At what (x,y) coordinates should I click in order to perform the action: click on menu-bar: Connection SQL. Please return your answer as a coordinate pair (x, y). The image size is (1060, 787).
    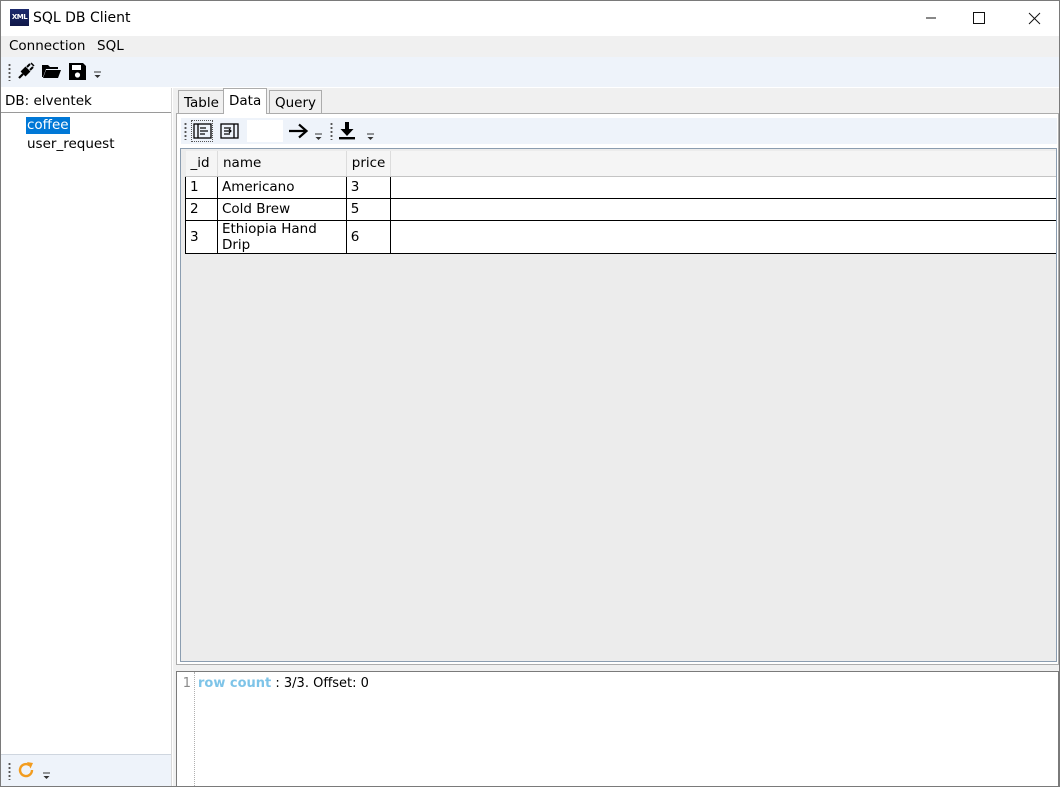
    Looking at the image, I should click on (530, 46).